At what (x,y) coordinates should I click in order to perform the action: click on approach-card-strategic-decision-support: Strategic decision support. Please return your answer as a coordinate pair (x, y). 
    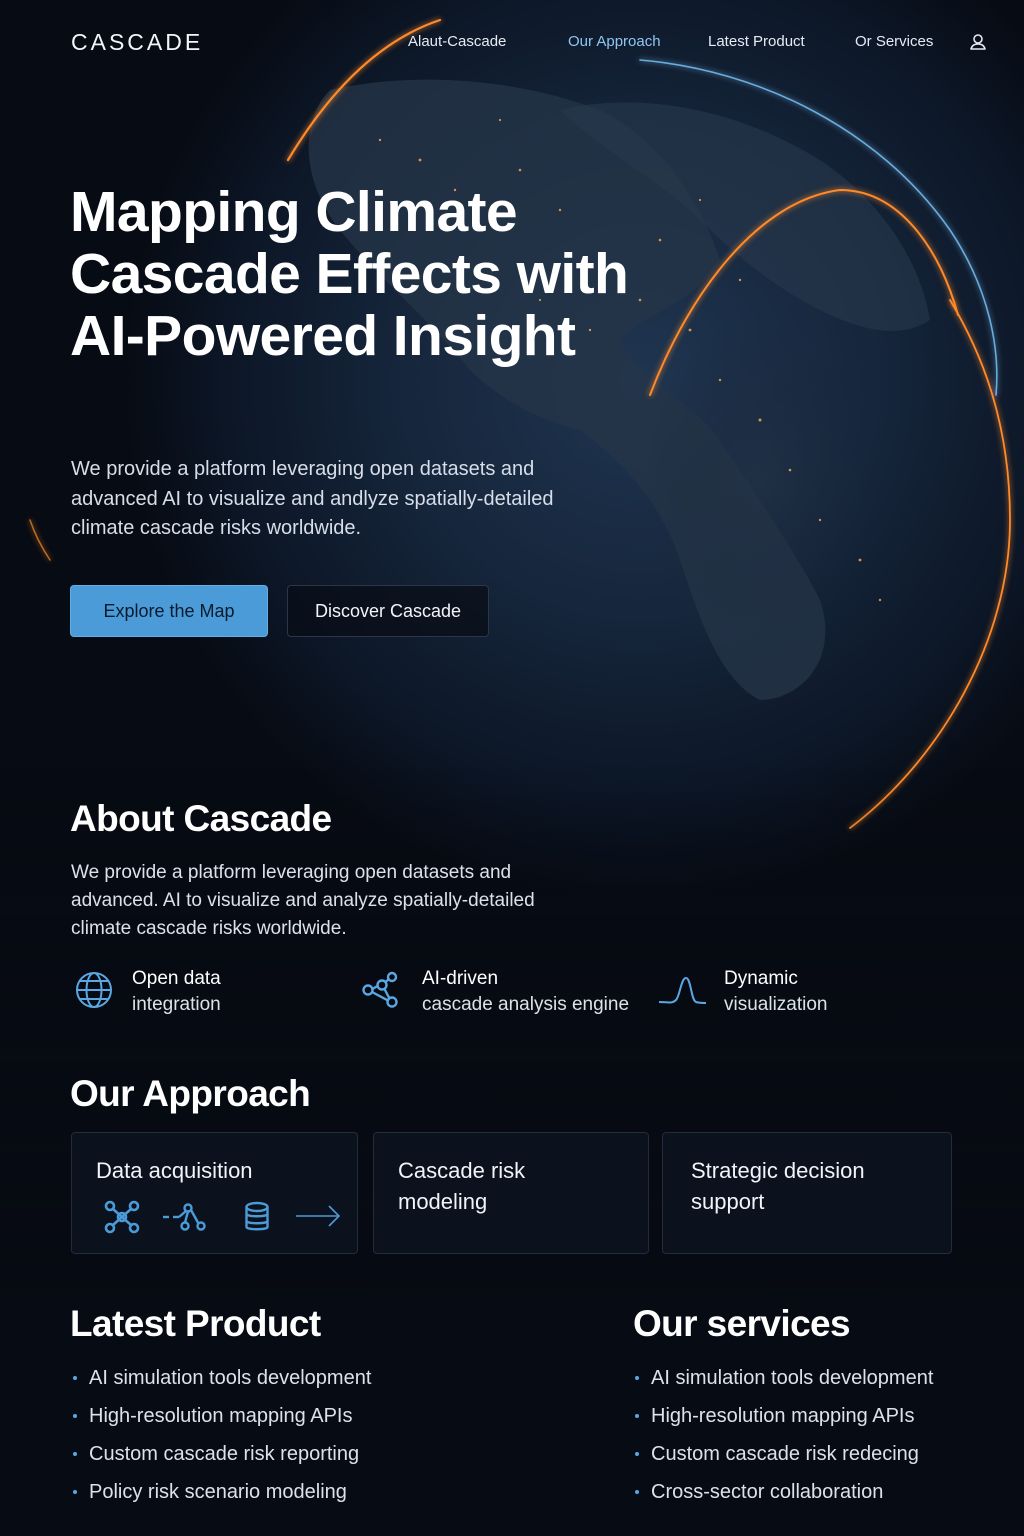
    Looking at the image, I should click on (807, 1193).